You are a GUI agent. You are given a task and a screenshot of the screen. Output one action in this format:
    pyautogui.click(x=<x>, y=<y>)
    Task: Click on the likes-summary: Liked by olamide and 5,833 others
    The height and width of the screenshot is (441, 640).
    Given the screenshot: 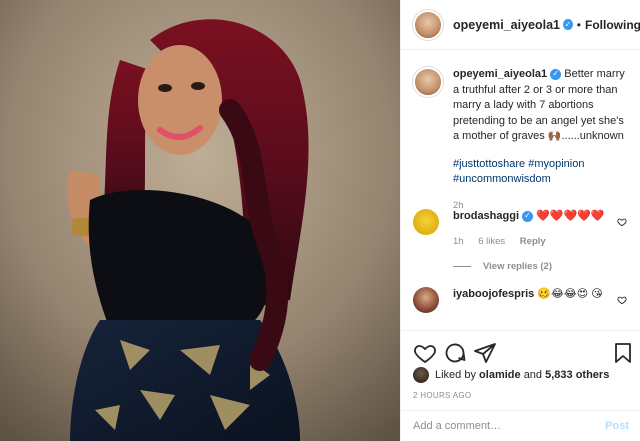 What is the action you would take?
    pyautogui.click(x=511, y=375)
    